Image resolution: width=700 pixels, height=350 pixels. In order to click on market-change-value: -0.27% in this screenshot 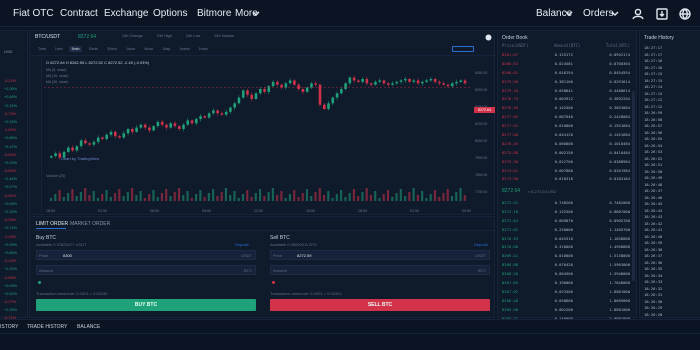, I will do `click(10, 302)`.